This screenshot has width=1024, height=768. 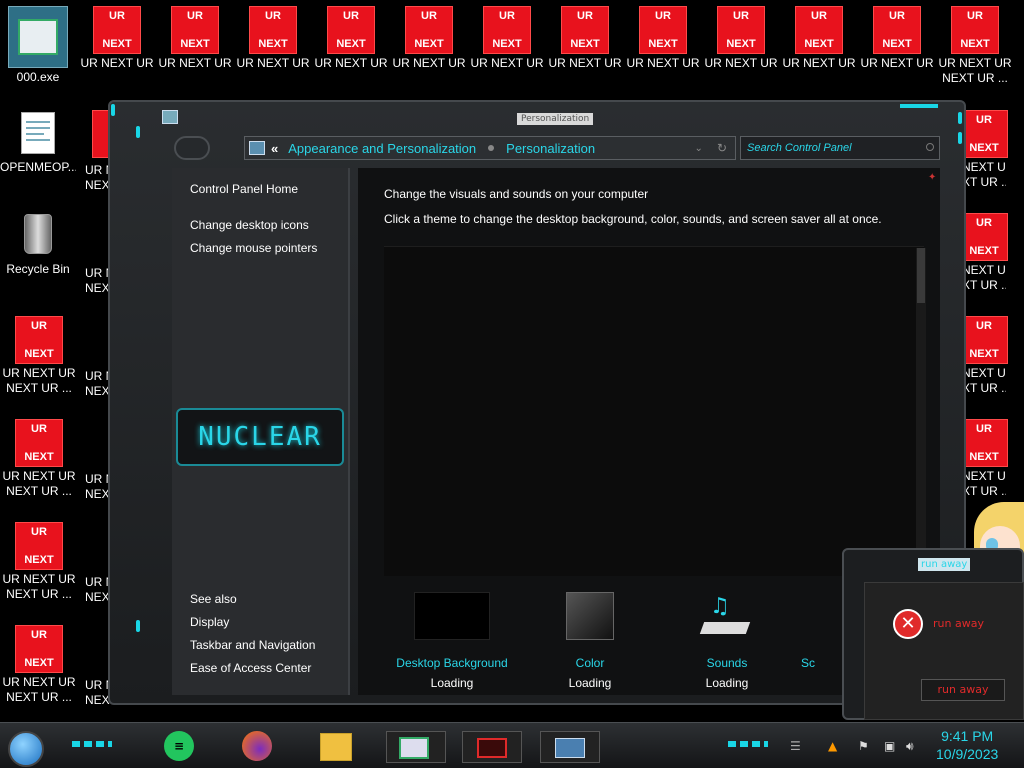 I want to click on run-away-button: run away, so click(x=963, y=690).